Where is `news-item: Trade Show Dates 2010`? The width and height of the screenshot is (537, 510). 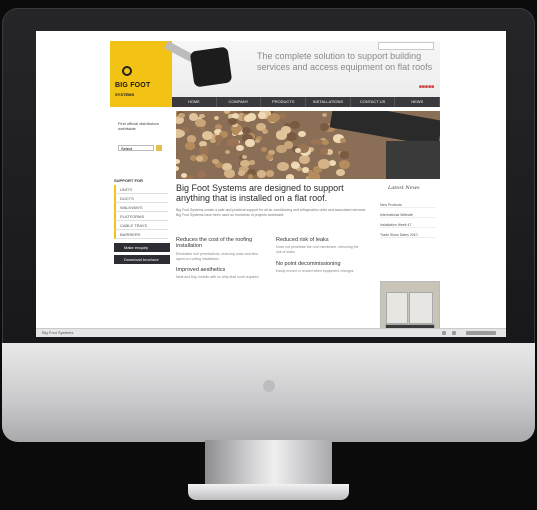
news-item: Trade Show Dates 2010 is located at coordinates (408, 235).